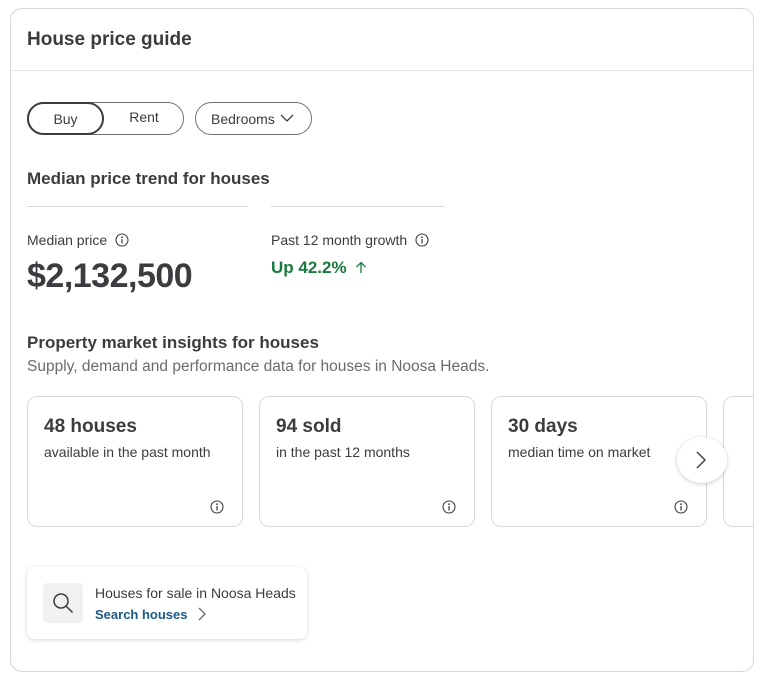 This screenshot has width=760, height=679. I want to click on tile-description: in the past 12 months, so click(343, 452).